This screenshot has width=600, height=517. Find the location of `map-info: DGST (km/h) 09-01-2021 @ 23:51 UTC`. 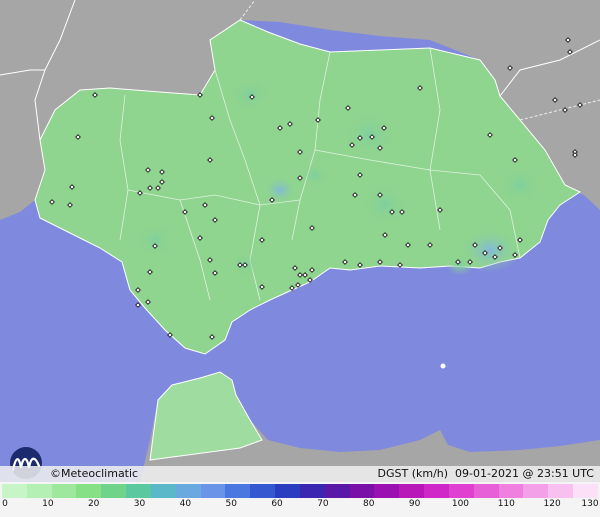

map-info: DGST (km/h) 09-01-2021 @ 23:51 UTC is located at coordinates (486, 474).